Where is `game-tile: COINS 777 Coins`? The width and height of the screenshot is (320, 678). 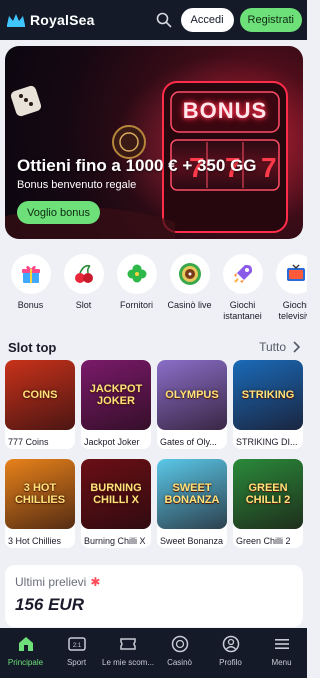 game-tile: COINS 777 Coins is located at coordinates (40, 404).